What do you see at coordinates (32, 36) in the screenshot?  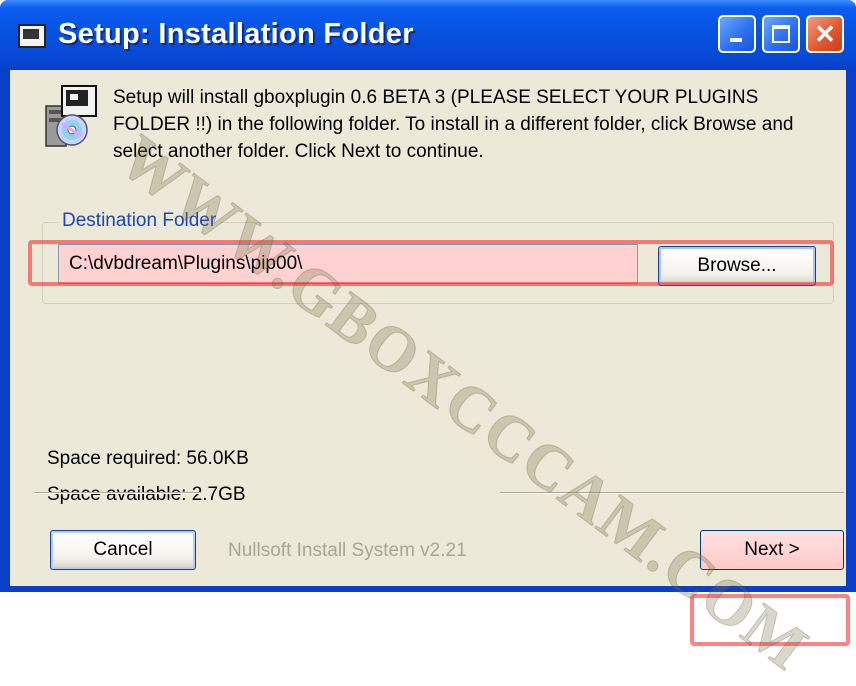 I see `app-icon` at bounding box center [32, 36].